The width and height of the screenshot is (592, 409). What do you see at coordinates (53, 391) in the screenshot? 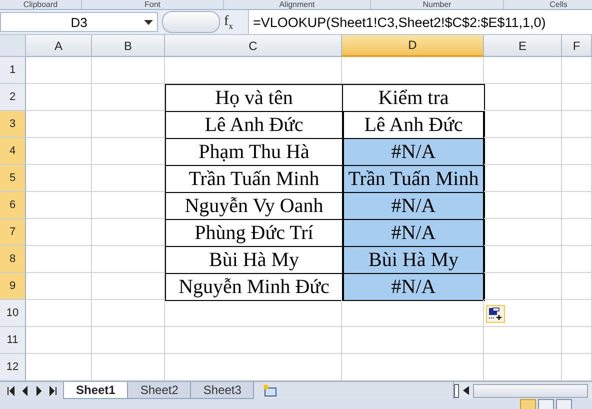
I see `last-sheet-icon` at bounding box center [53, 391].